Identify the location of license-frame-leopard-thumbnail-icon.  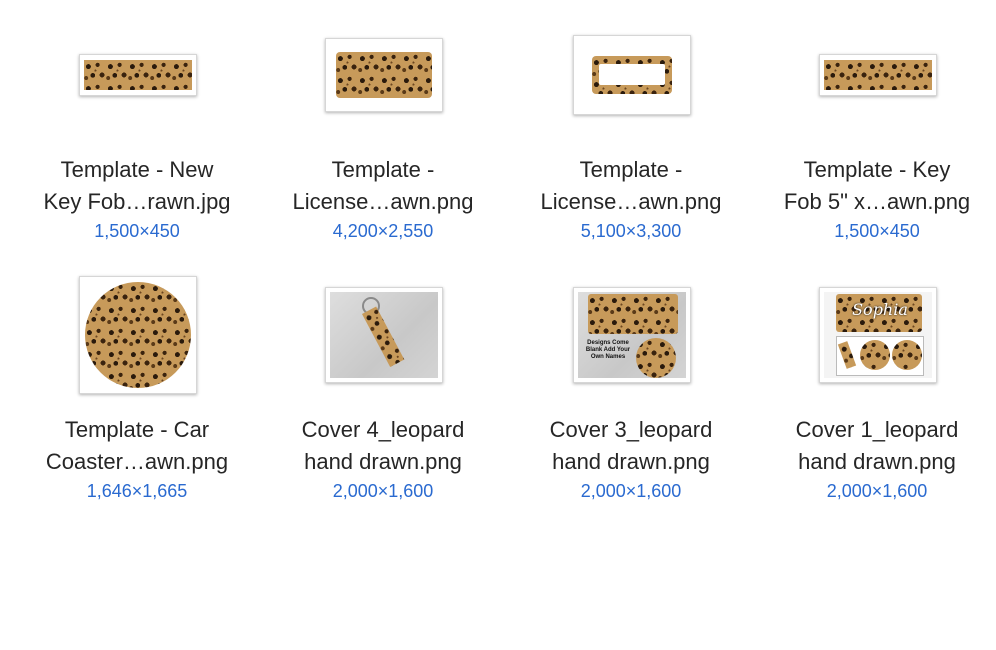
(632, 75).